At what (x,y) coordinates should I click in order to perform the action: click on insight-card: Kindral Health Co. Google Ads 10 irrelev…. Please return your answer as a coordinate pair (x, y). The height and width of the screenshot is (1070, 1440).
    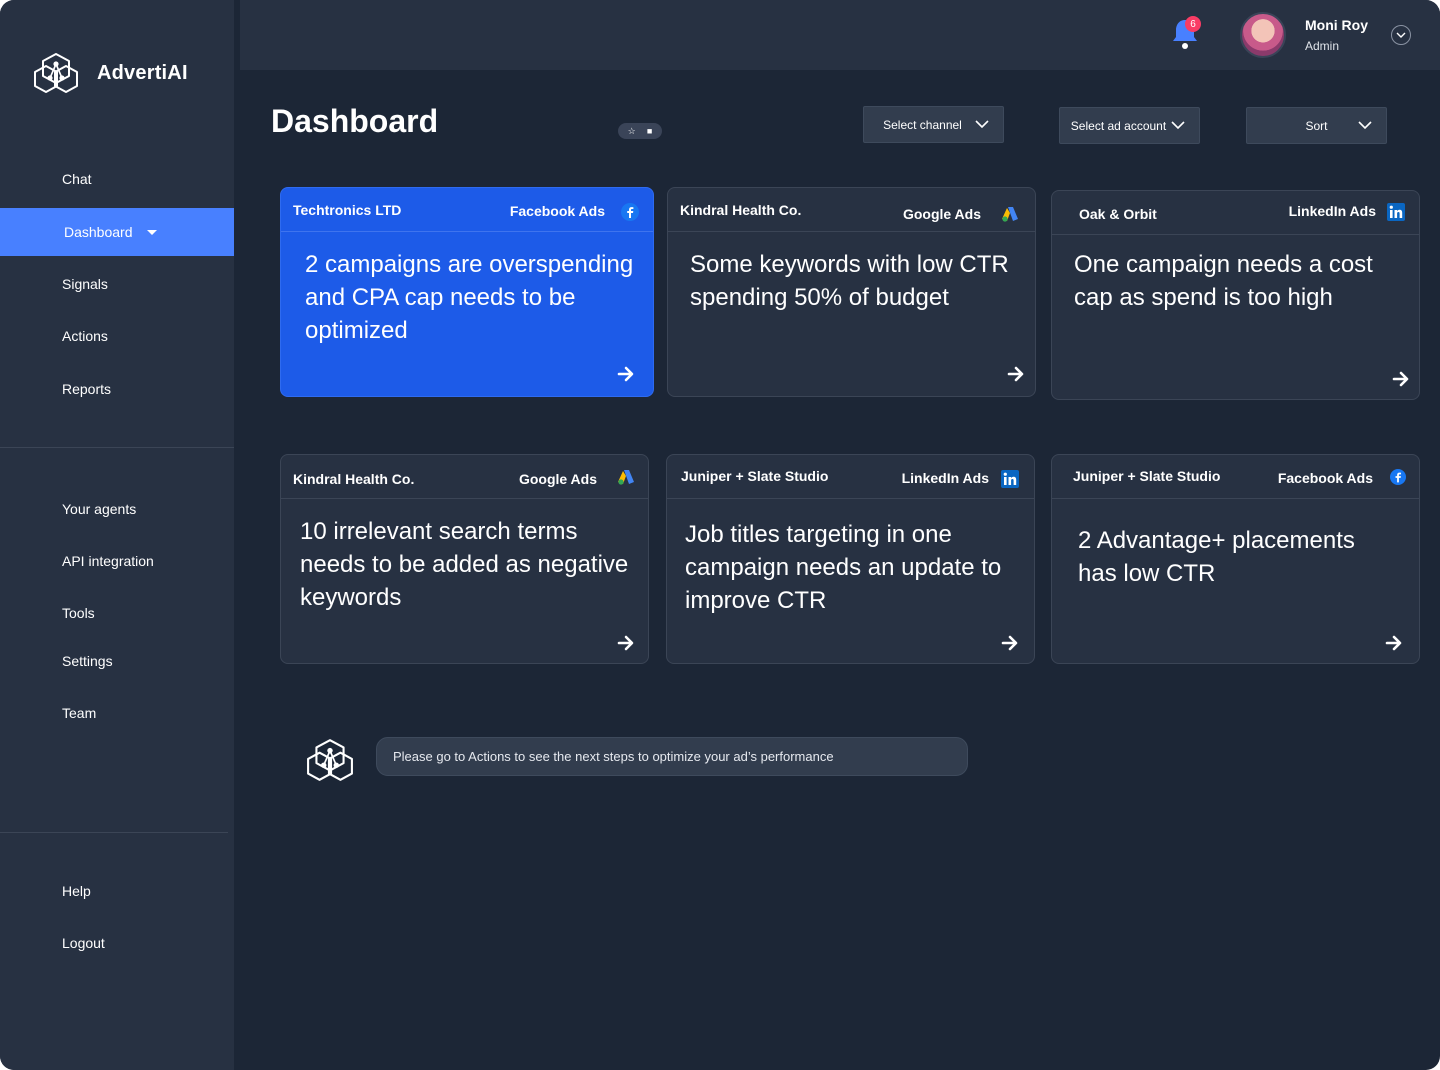
    Looking at the image, I should click on (464, 559).